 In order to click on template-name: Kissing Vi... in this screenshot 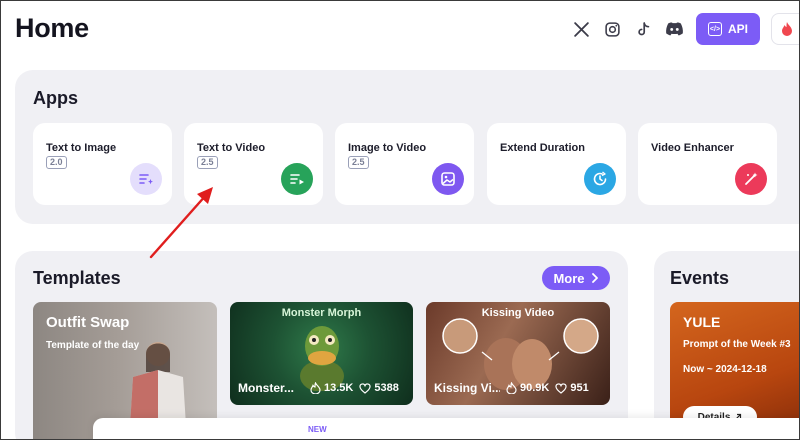, I will do `click(467, 388)`.